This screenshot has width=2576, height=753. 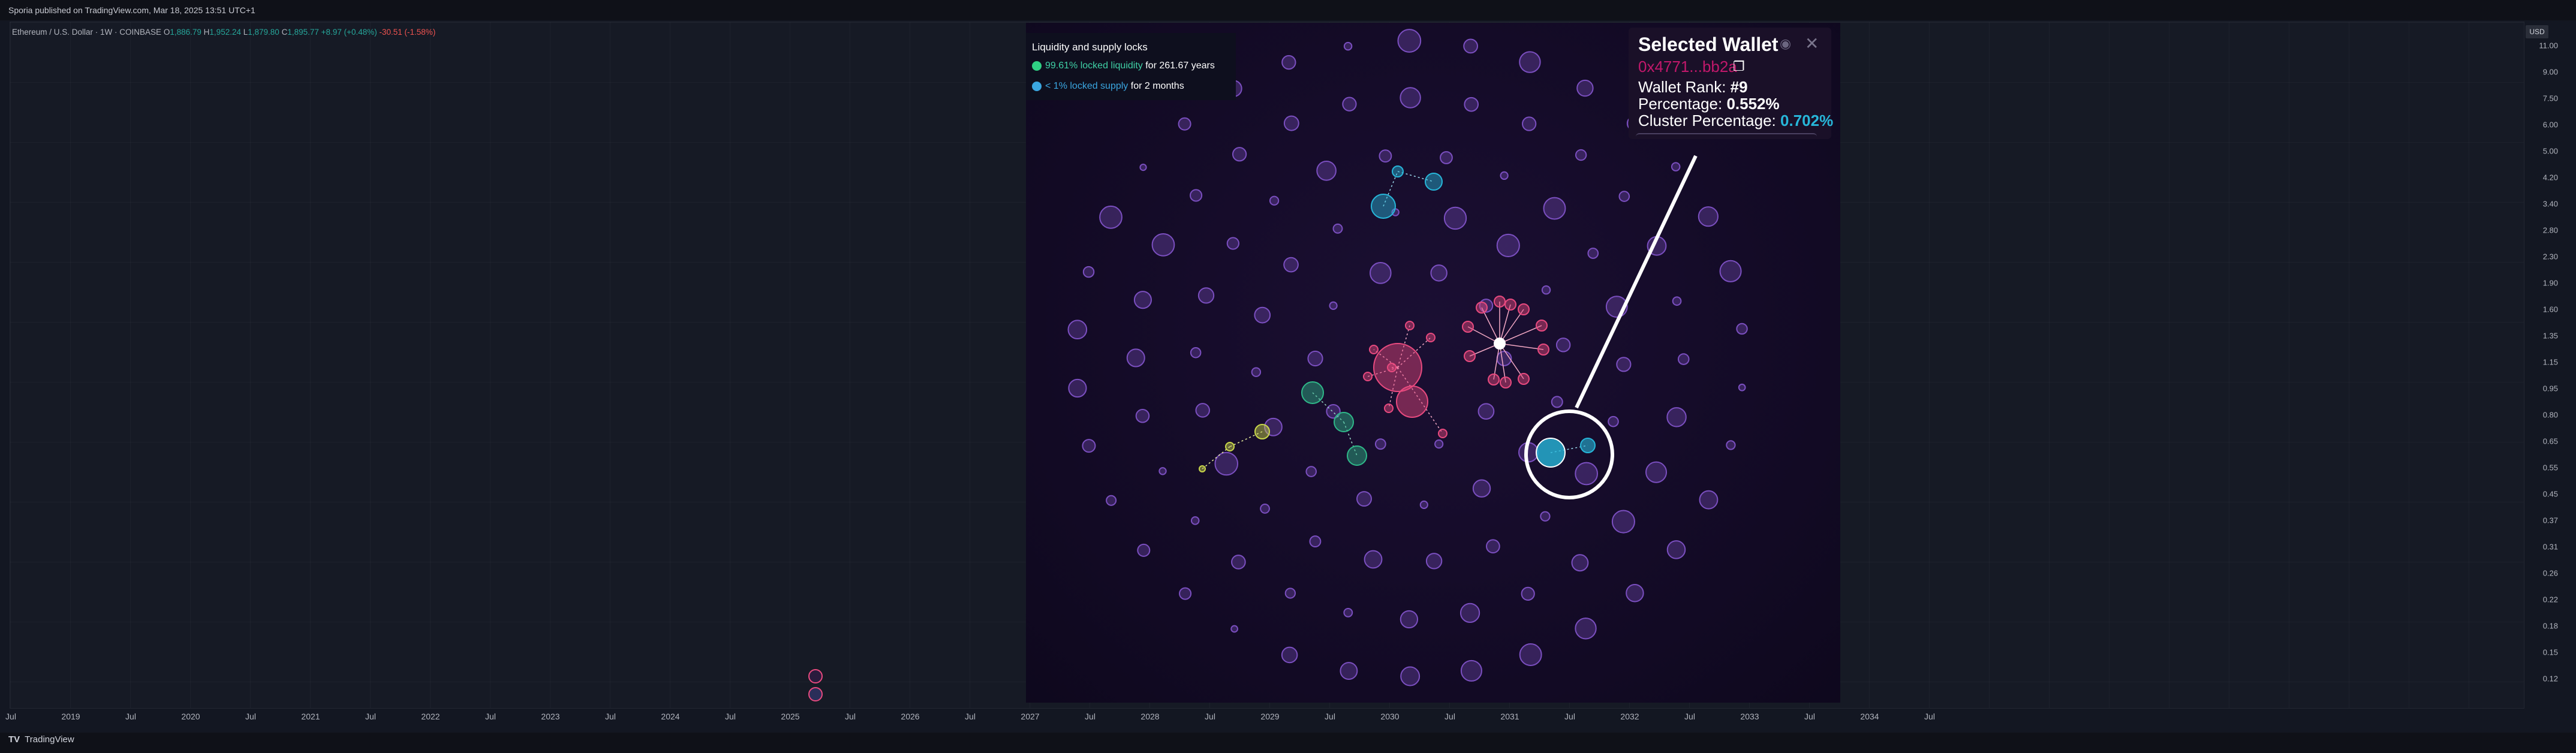 What do you see at coordinates (1357, 455) in the screenshot?
I see `green-bubble` at bounding box center [1357, 455].